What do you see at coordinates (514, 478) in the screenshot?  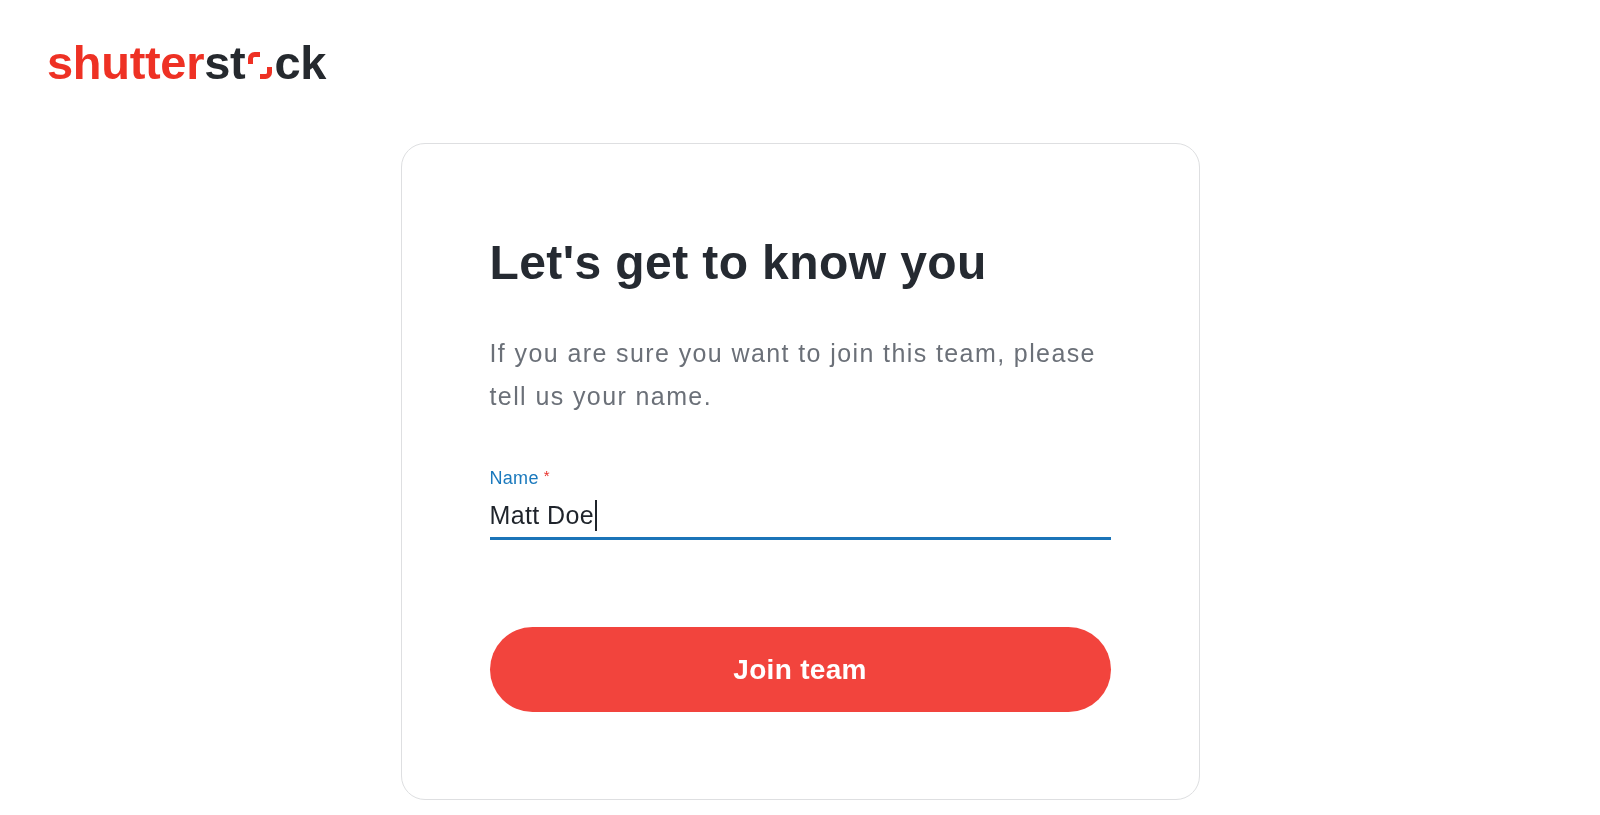 I see `field-label: Name` at bounding box center [514, 478].